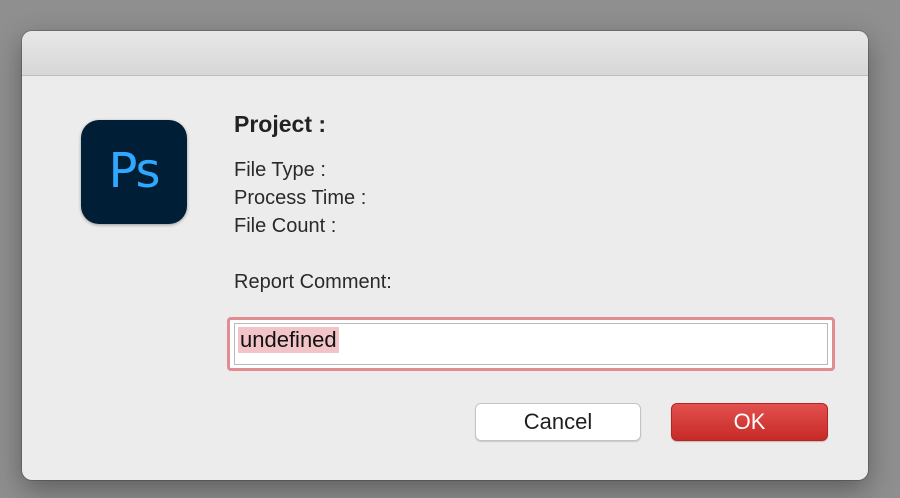 This screenshot has height=498, width=900. What do you see at coordinates (280, 124) in the screenshot?
I see `project-title: Project :` at bounding box center [280, 124].